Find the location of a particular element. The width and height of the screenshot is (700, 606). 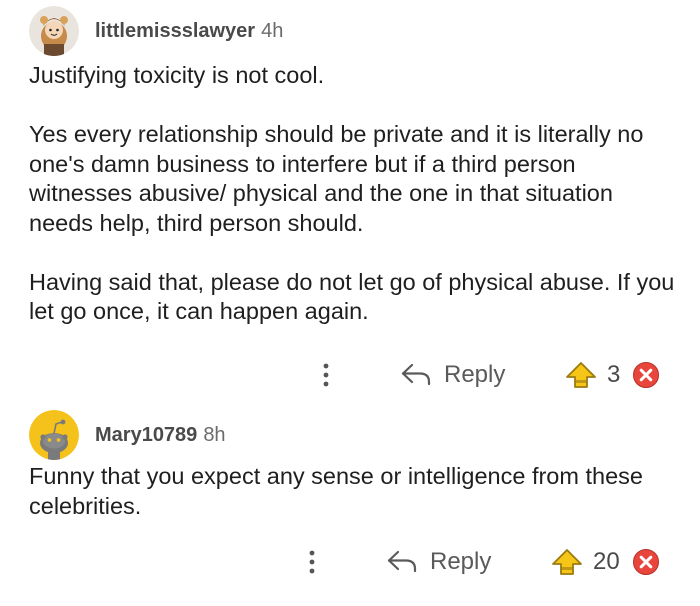

timestamp: 8h is located at coordinates (214, 434).